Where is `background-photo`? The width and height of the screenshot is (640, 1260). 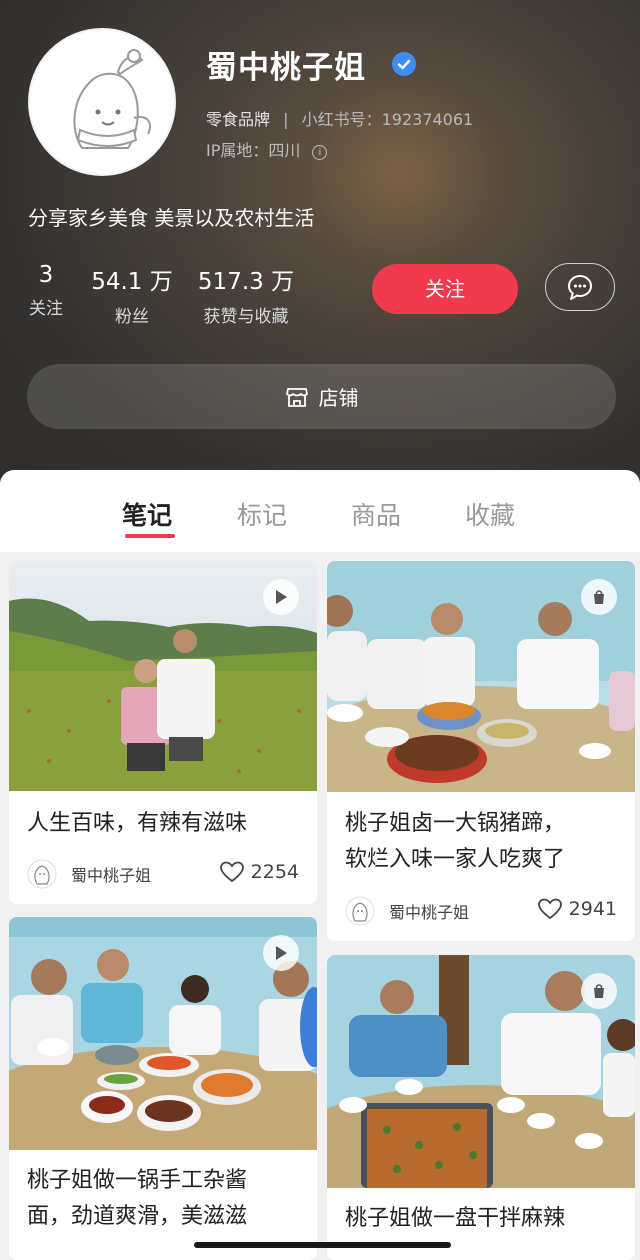 background-photo is located at coordinates (400, 170).